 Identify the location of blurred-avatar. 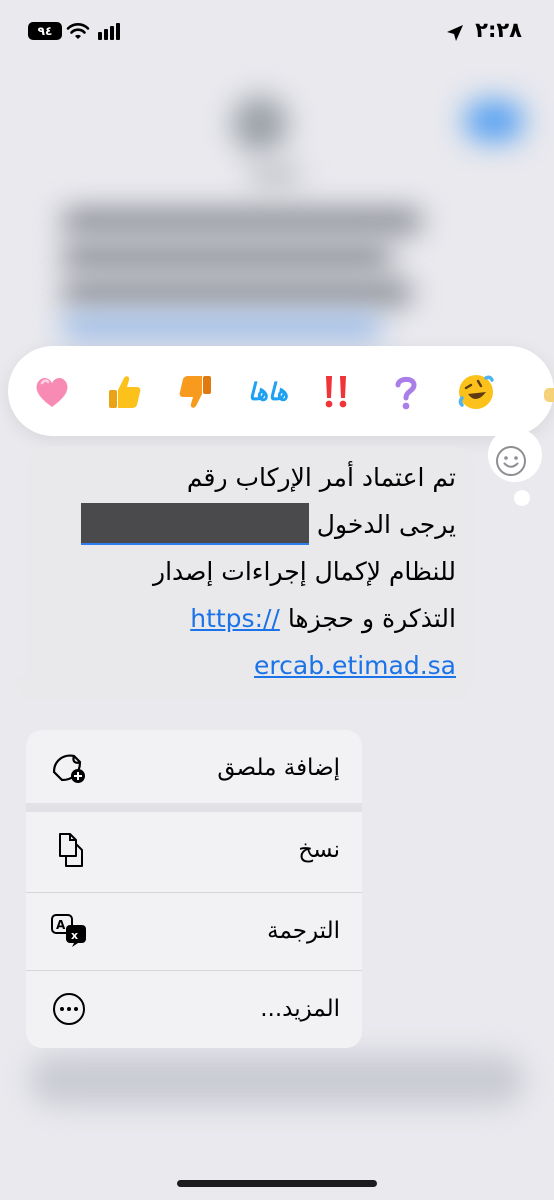
(260, 124).